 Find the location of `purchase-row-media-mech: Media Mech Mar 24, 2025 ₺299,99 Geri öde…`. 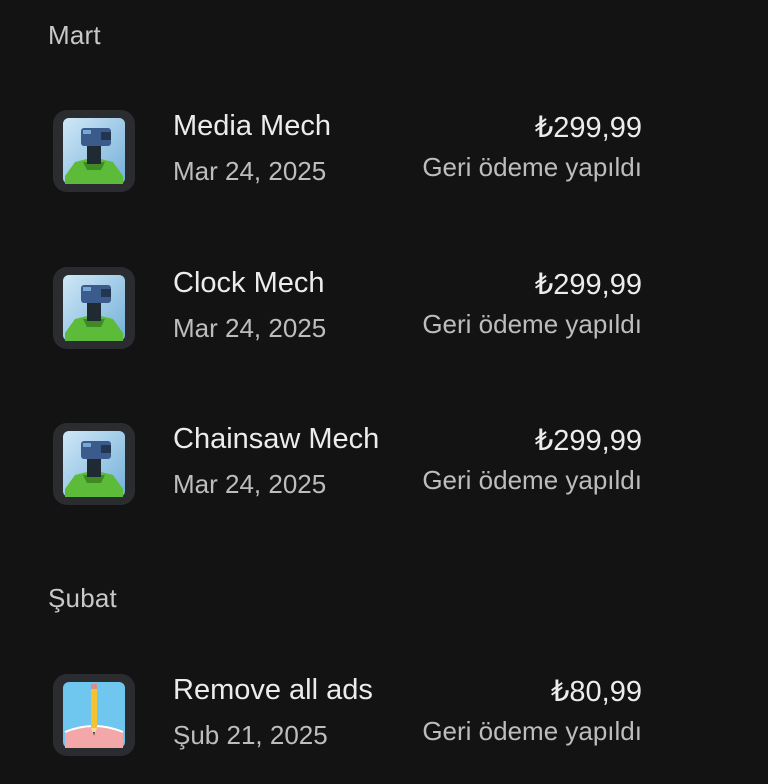

purchase-row-media-mech: Media Mech Mar 24, 2025 ₺299,99 Geri öde… is located at coordinates (384, 165).